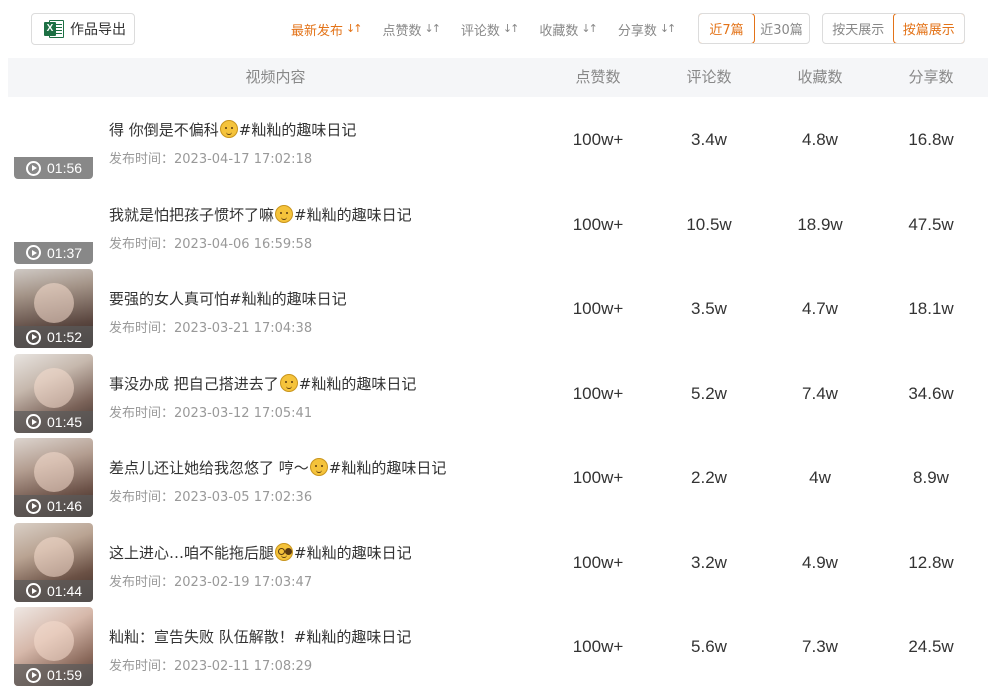  What do you see at coordinates (83, 29) in the screenshot?
I see `export-works-button: X 作品导出` at bounding box center [83, 29].